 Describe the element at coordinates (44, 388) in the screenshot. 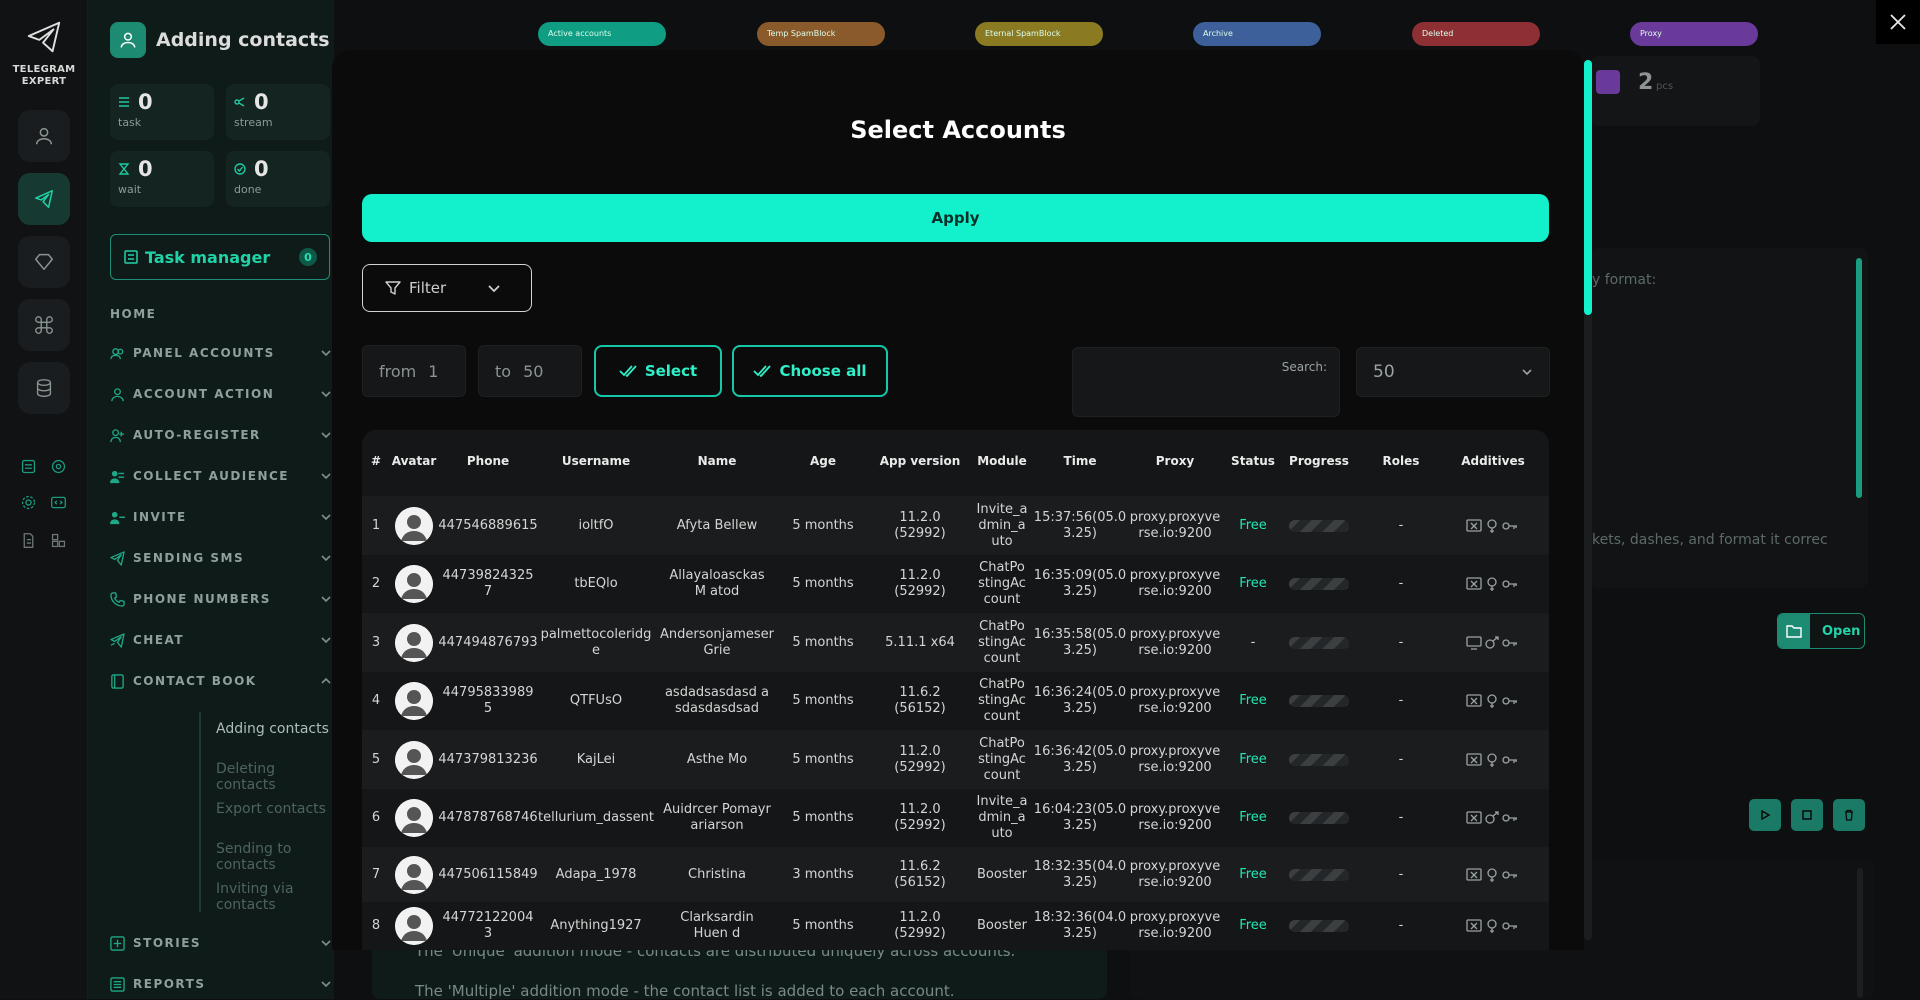

I see `rail-database-button` at that location.